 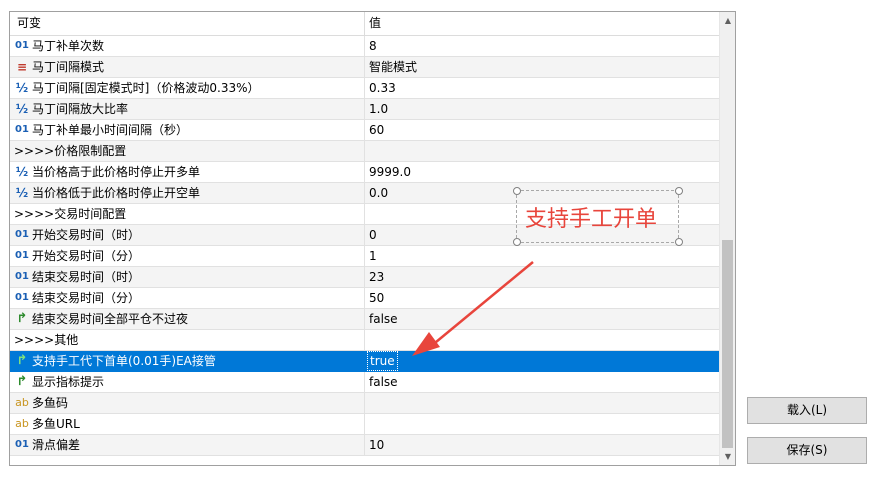 What do you see at coordinates (727, 238) in the screenshot?
I see `vertical-scrollbar: ▲ ▼` at bounding box center [727, 238].